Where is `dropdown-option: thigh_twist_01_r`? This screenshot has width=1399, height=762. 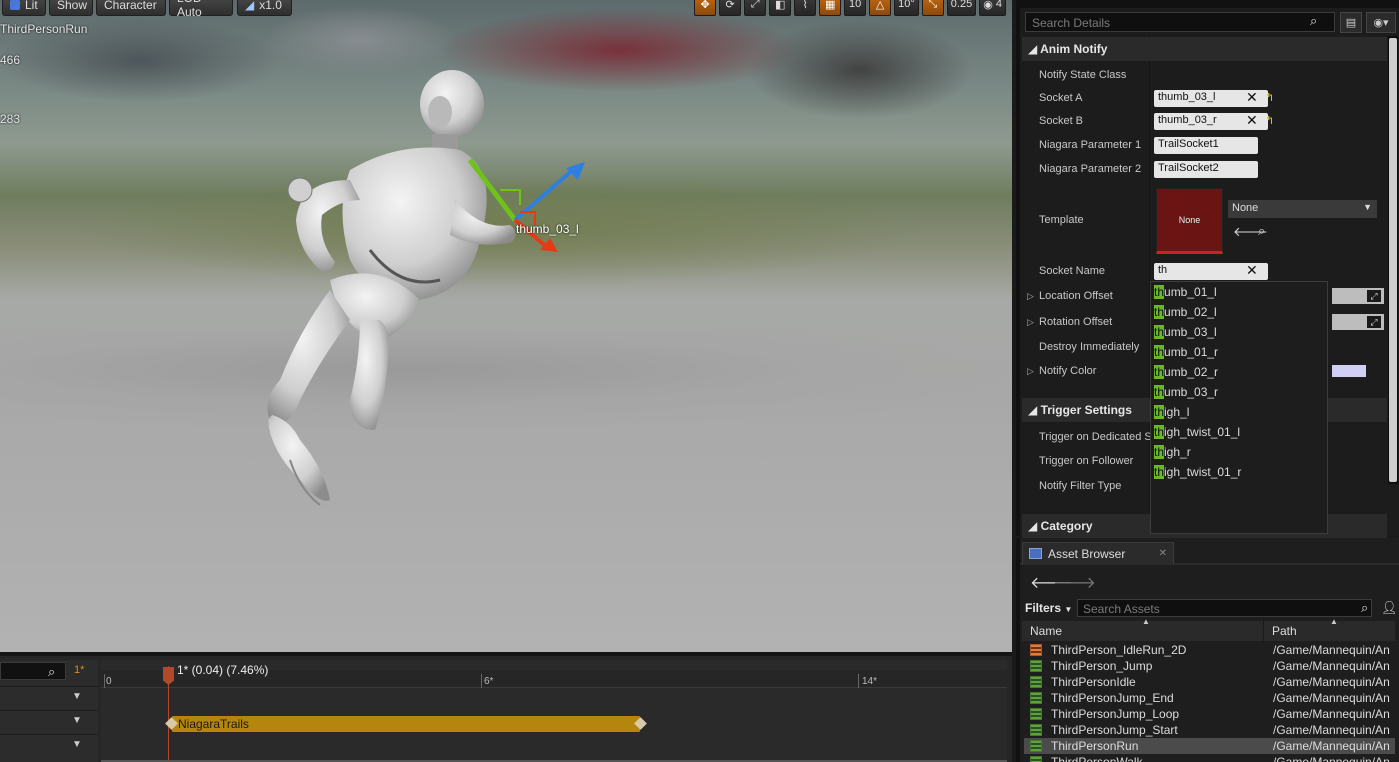
dropdown-option: thigh_twist_01_r is located at coordinates (1197, 472).